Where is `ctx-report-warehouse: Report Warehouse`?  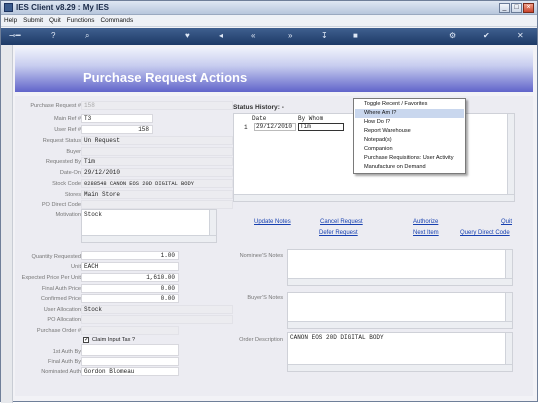
ctx-report-warehouse: Report Warehouse is located at coordinates (409, 131).